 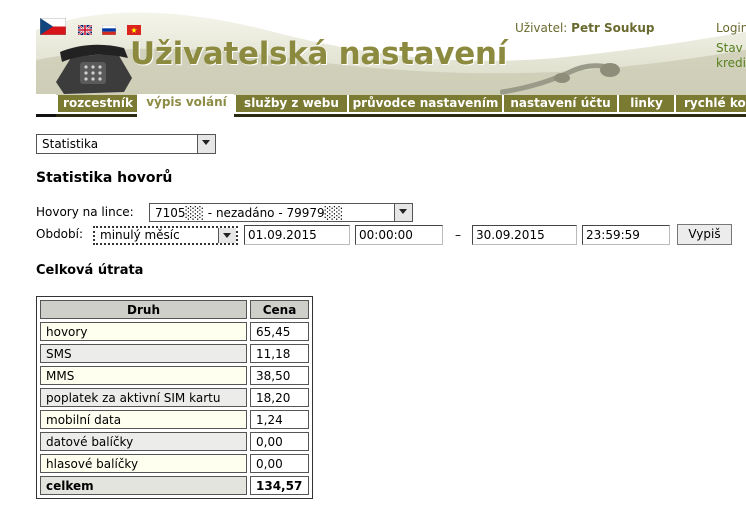 What do you see at coordinates (560, 79) in the screenshot?
I see `handset-icon` at bounding box center [560, 79].